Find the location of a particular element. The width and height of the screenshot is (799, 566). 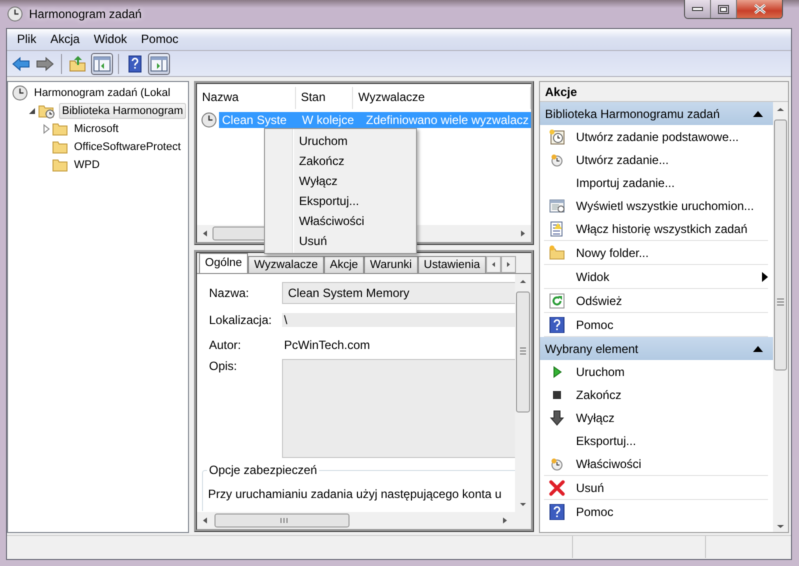

action-item: Właściwości is located at coordinates (656, 464).